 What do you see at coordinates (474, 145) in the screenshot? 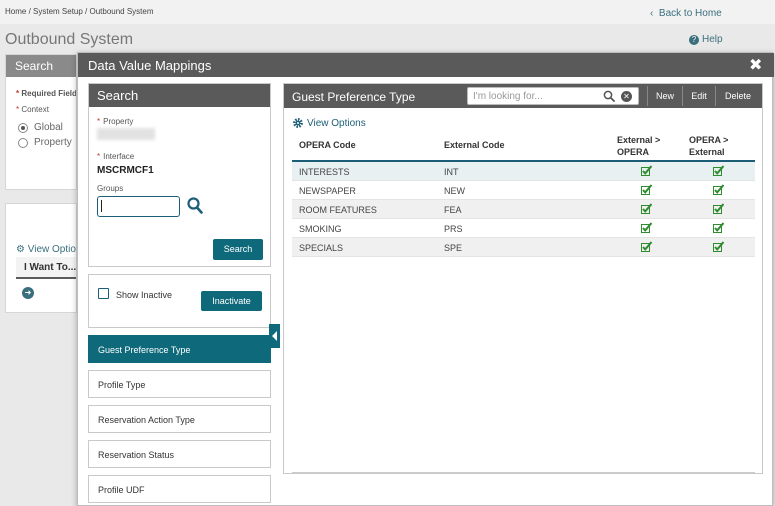
I see `col-external-code: External Code` at bounding box center [474, 145].